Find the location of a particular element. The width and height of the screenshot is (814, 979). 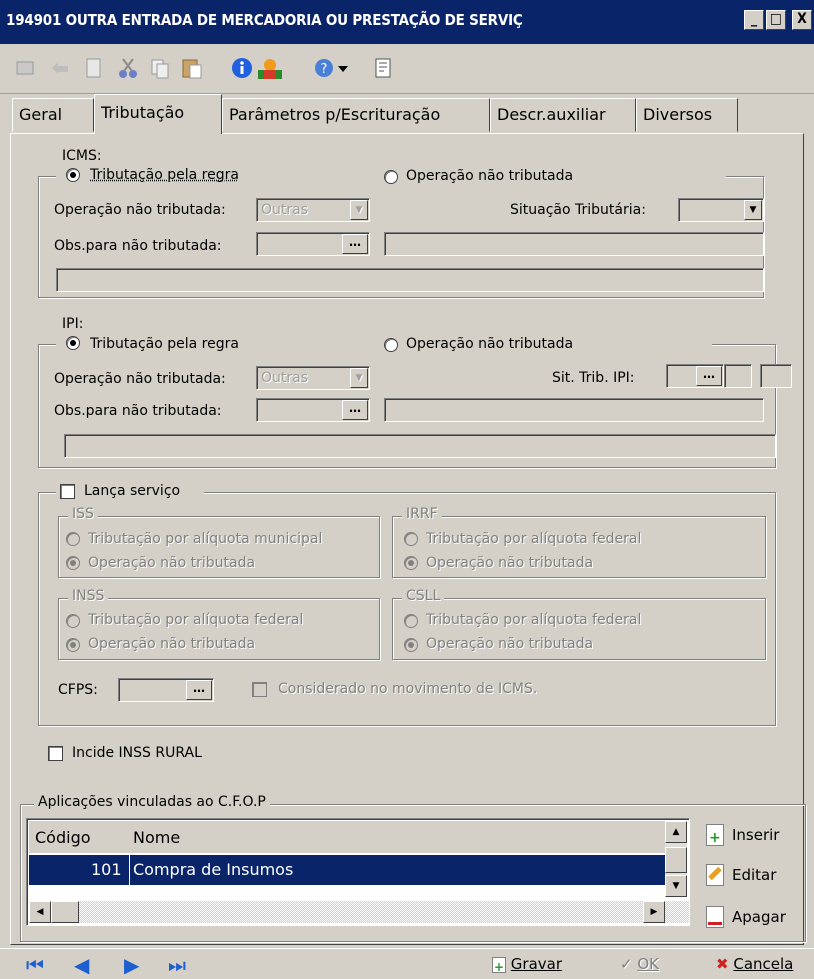

tab-descr-auxiliar: Descr.auxiliar is located at coordinates (563, 115).